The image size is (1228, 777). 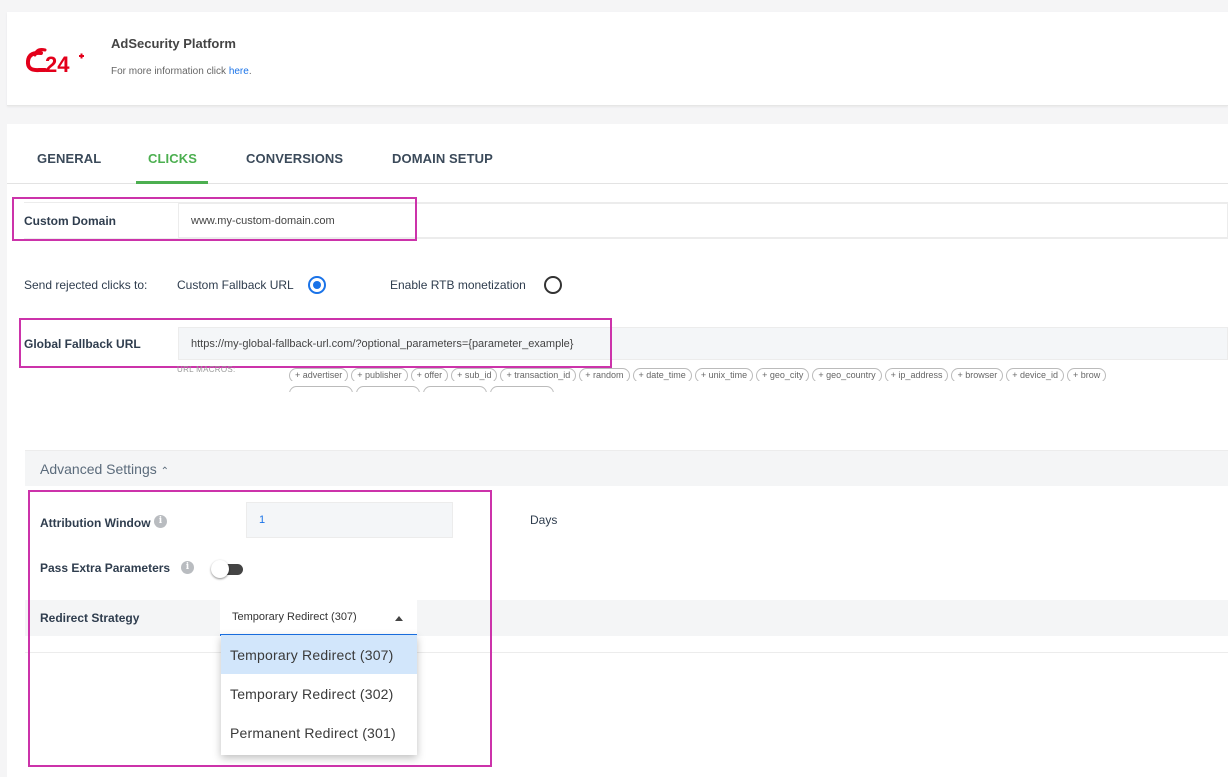 I want to click on advanced-settings-title: Advanced Settings ⌃, so click(x=104, y=469).